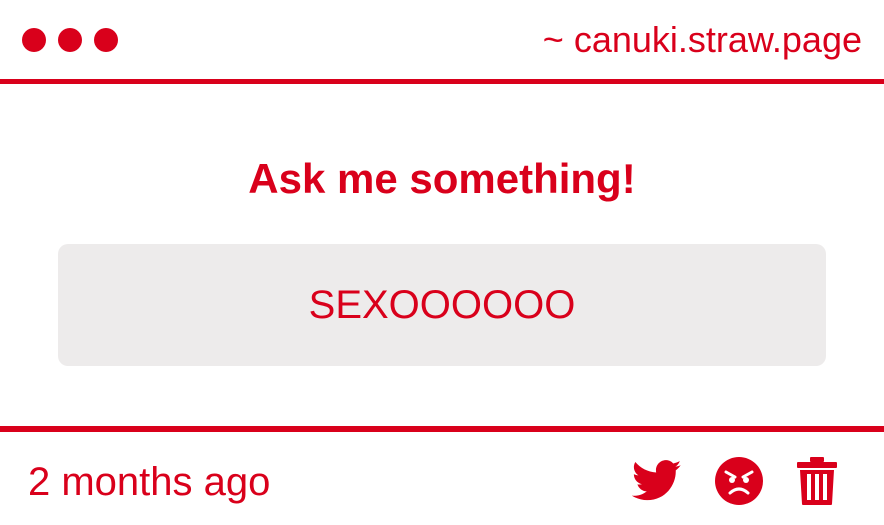 Image resolution: width=884 pixels, height=525 pixels. I want to click on question-text: SEXOOOOOO, so click(442, 305).